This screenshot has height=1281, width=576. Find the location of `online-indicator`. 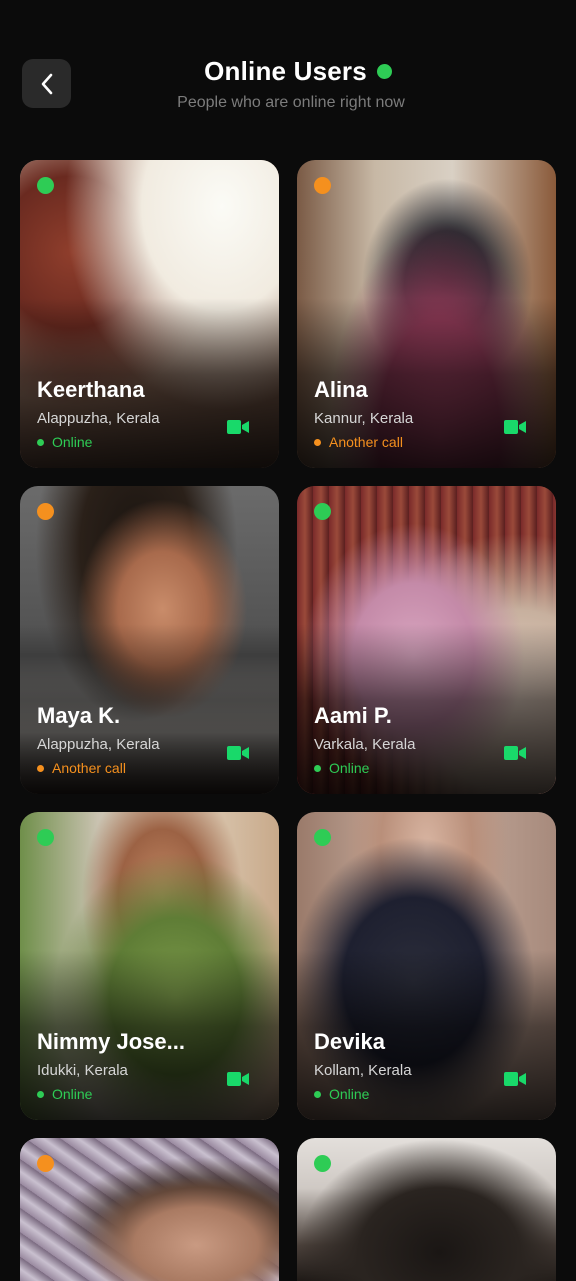

online-indicator is located at coordinates (384, 71).